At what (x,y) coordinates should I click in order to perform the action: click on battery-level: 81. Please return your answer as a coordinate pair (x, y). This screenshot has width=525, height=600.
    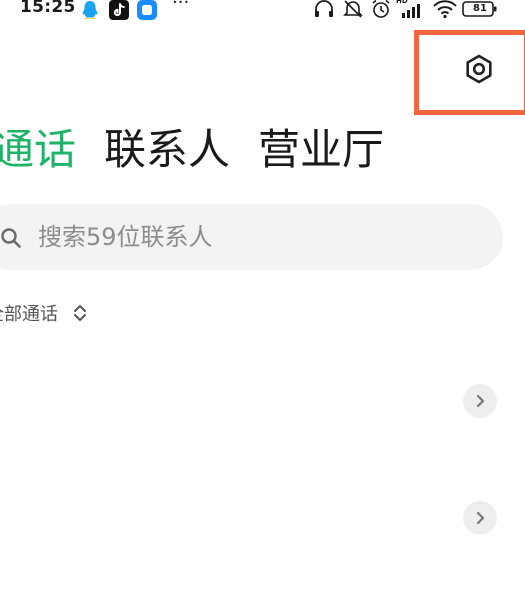
    Looking at the image, I should click on (480, 8).